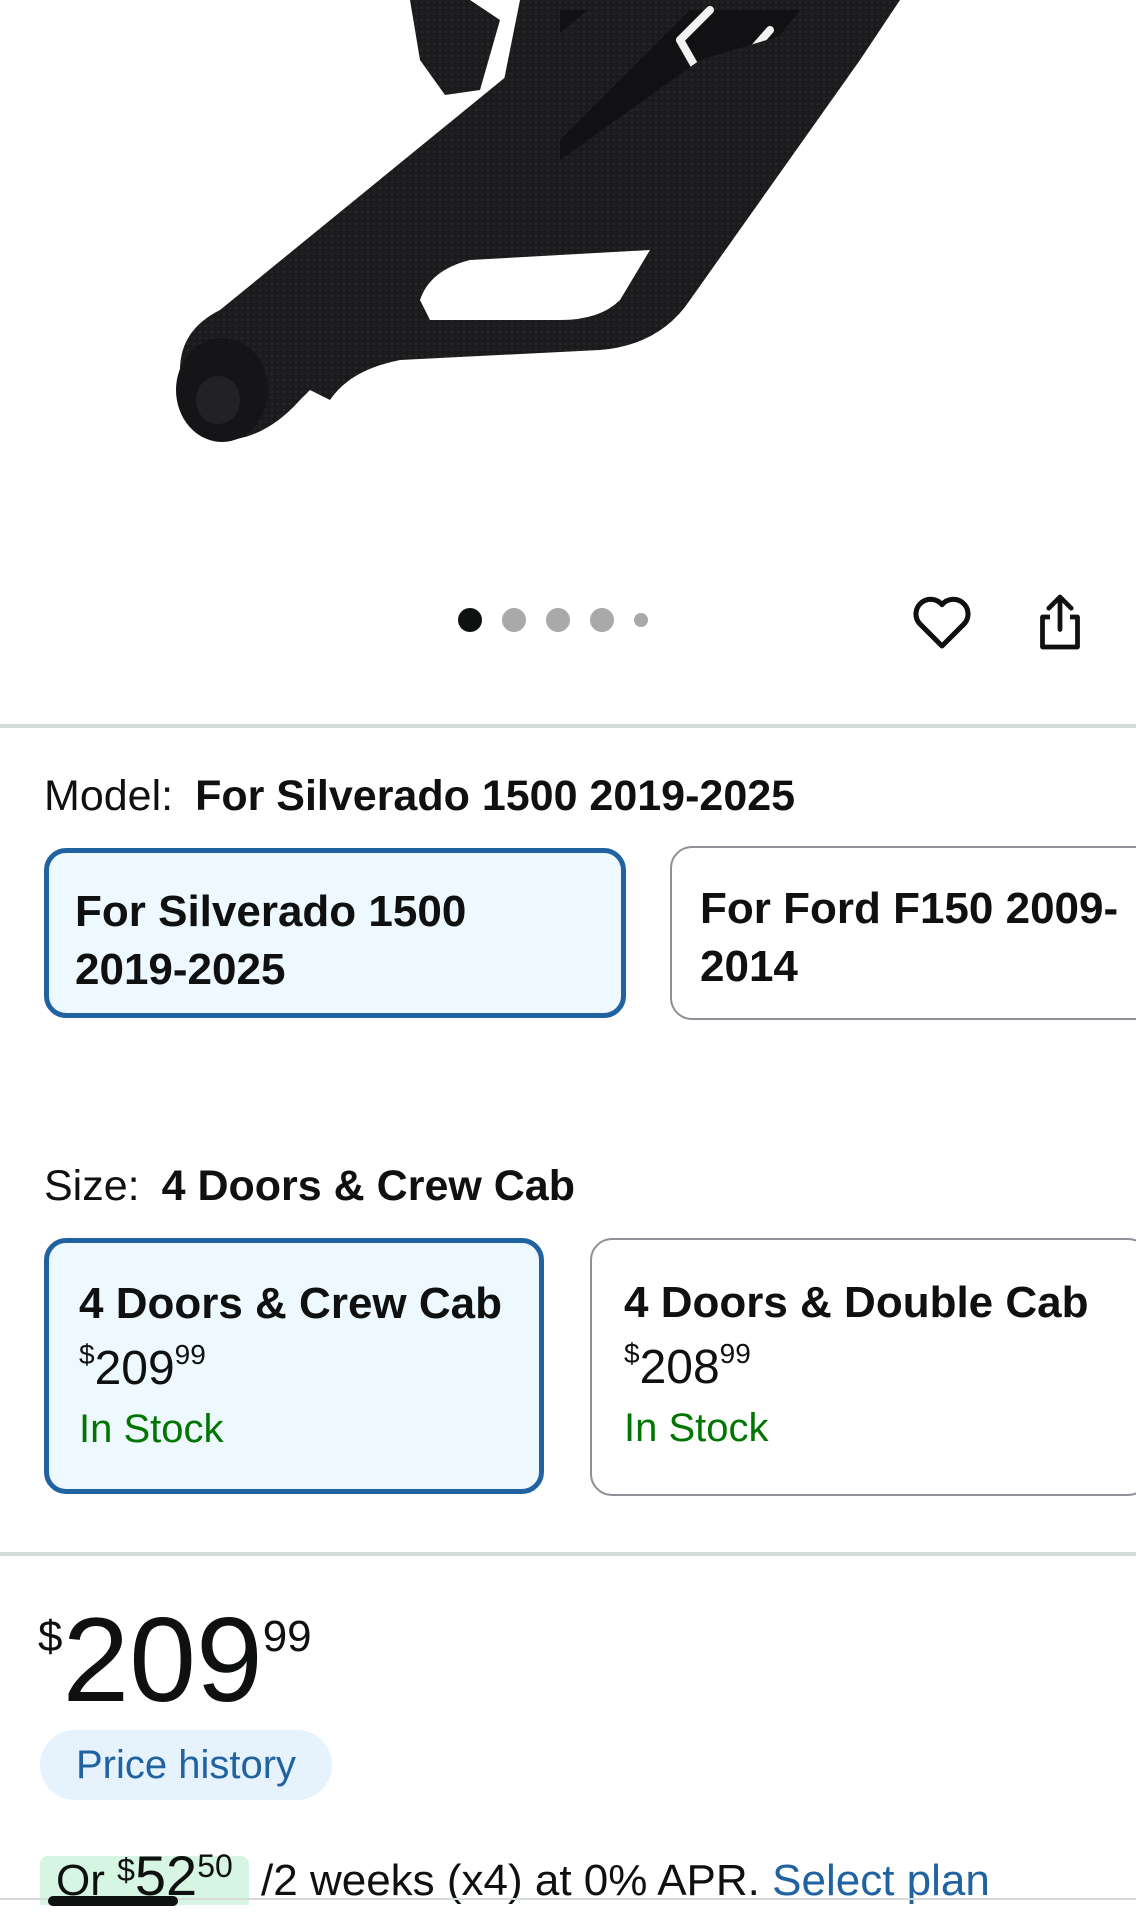 This screenshot has height=1921, width=1136. I want to click on model-option-line2: 2019-2025, so click(180, 969).